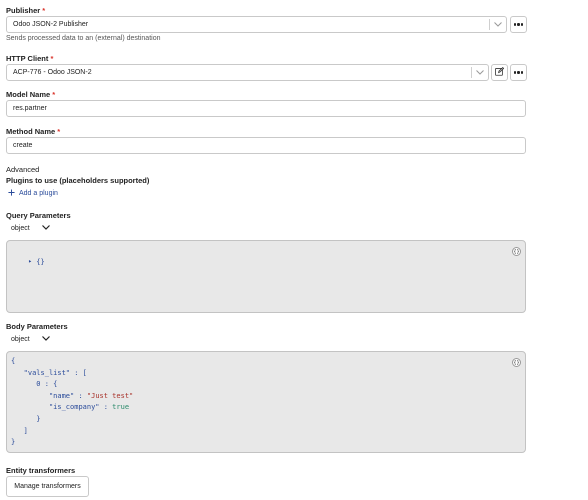 The width and height of the screenshot is (588, 500). Describe the element at coordinates (20, 339) in the screenshot. I see `body-type-value: object` at that location.